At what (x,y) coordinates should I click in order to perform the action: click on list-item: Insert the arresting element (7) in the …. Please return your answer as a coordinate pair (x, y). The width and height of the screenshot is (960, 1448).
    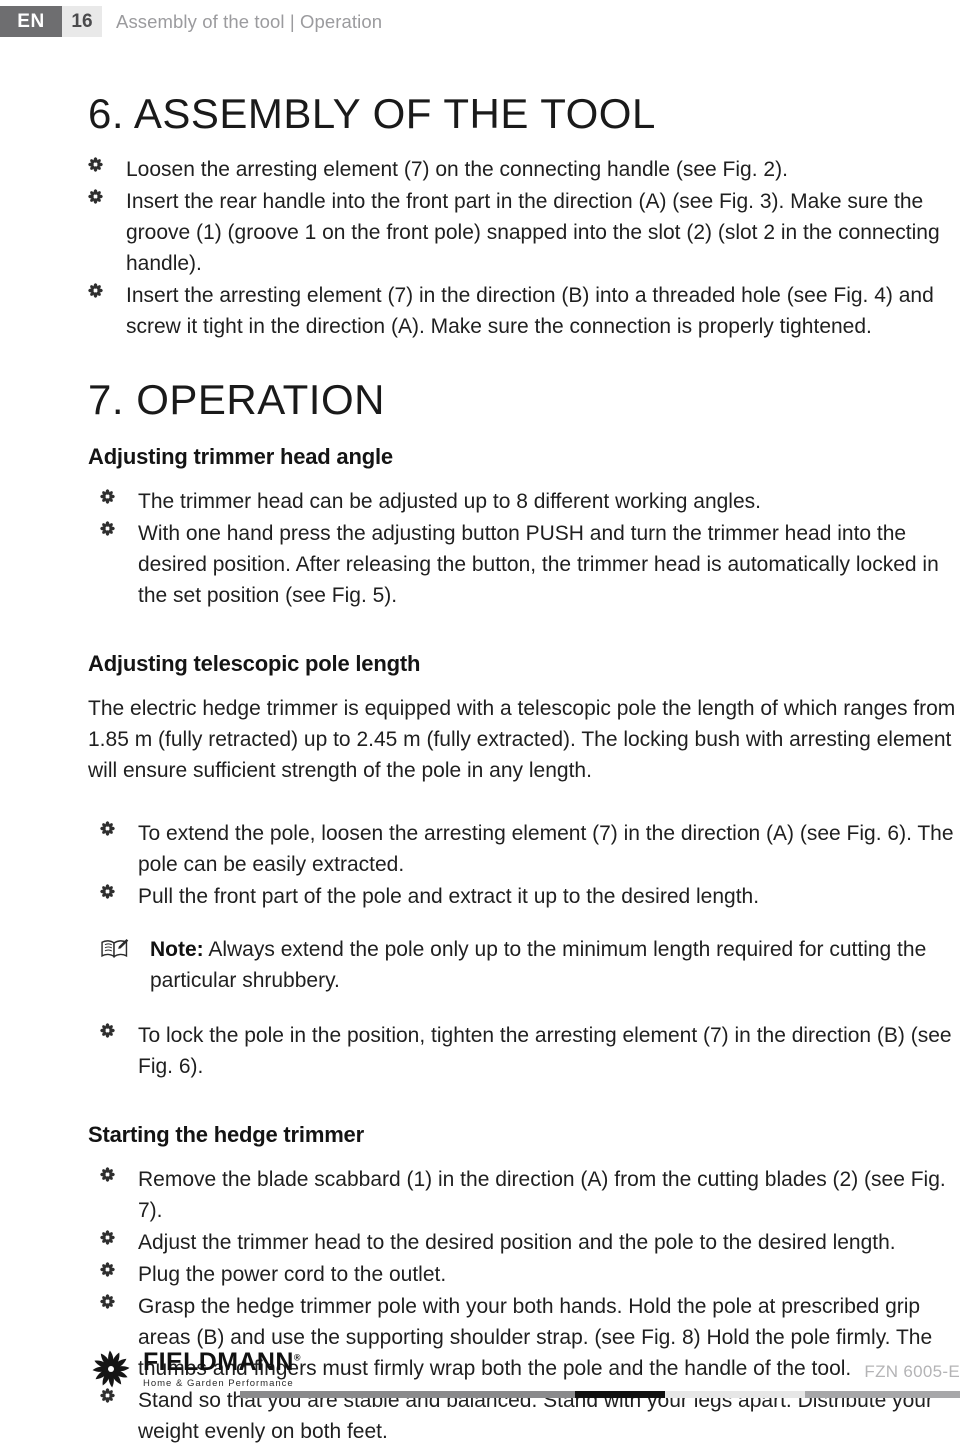
    Looking at the image, I should click on (524, 311).